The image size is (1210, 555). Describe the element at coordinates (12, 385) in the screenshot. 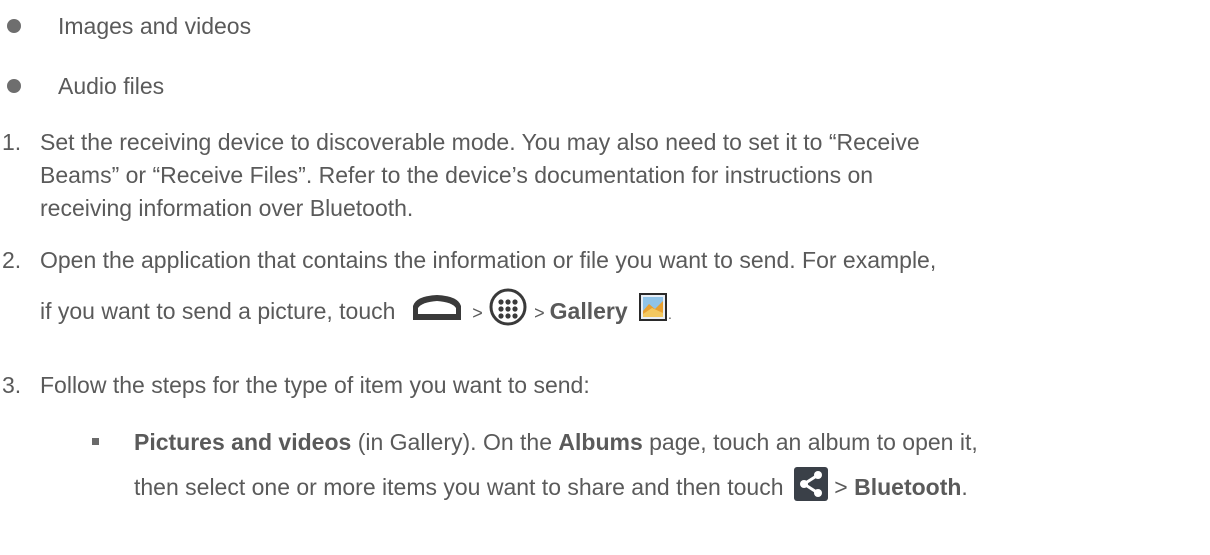

I see `step-number: 3.` at that location.